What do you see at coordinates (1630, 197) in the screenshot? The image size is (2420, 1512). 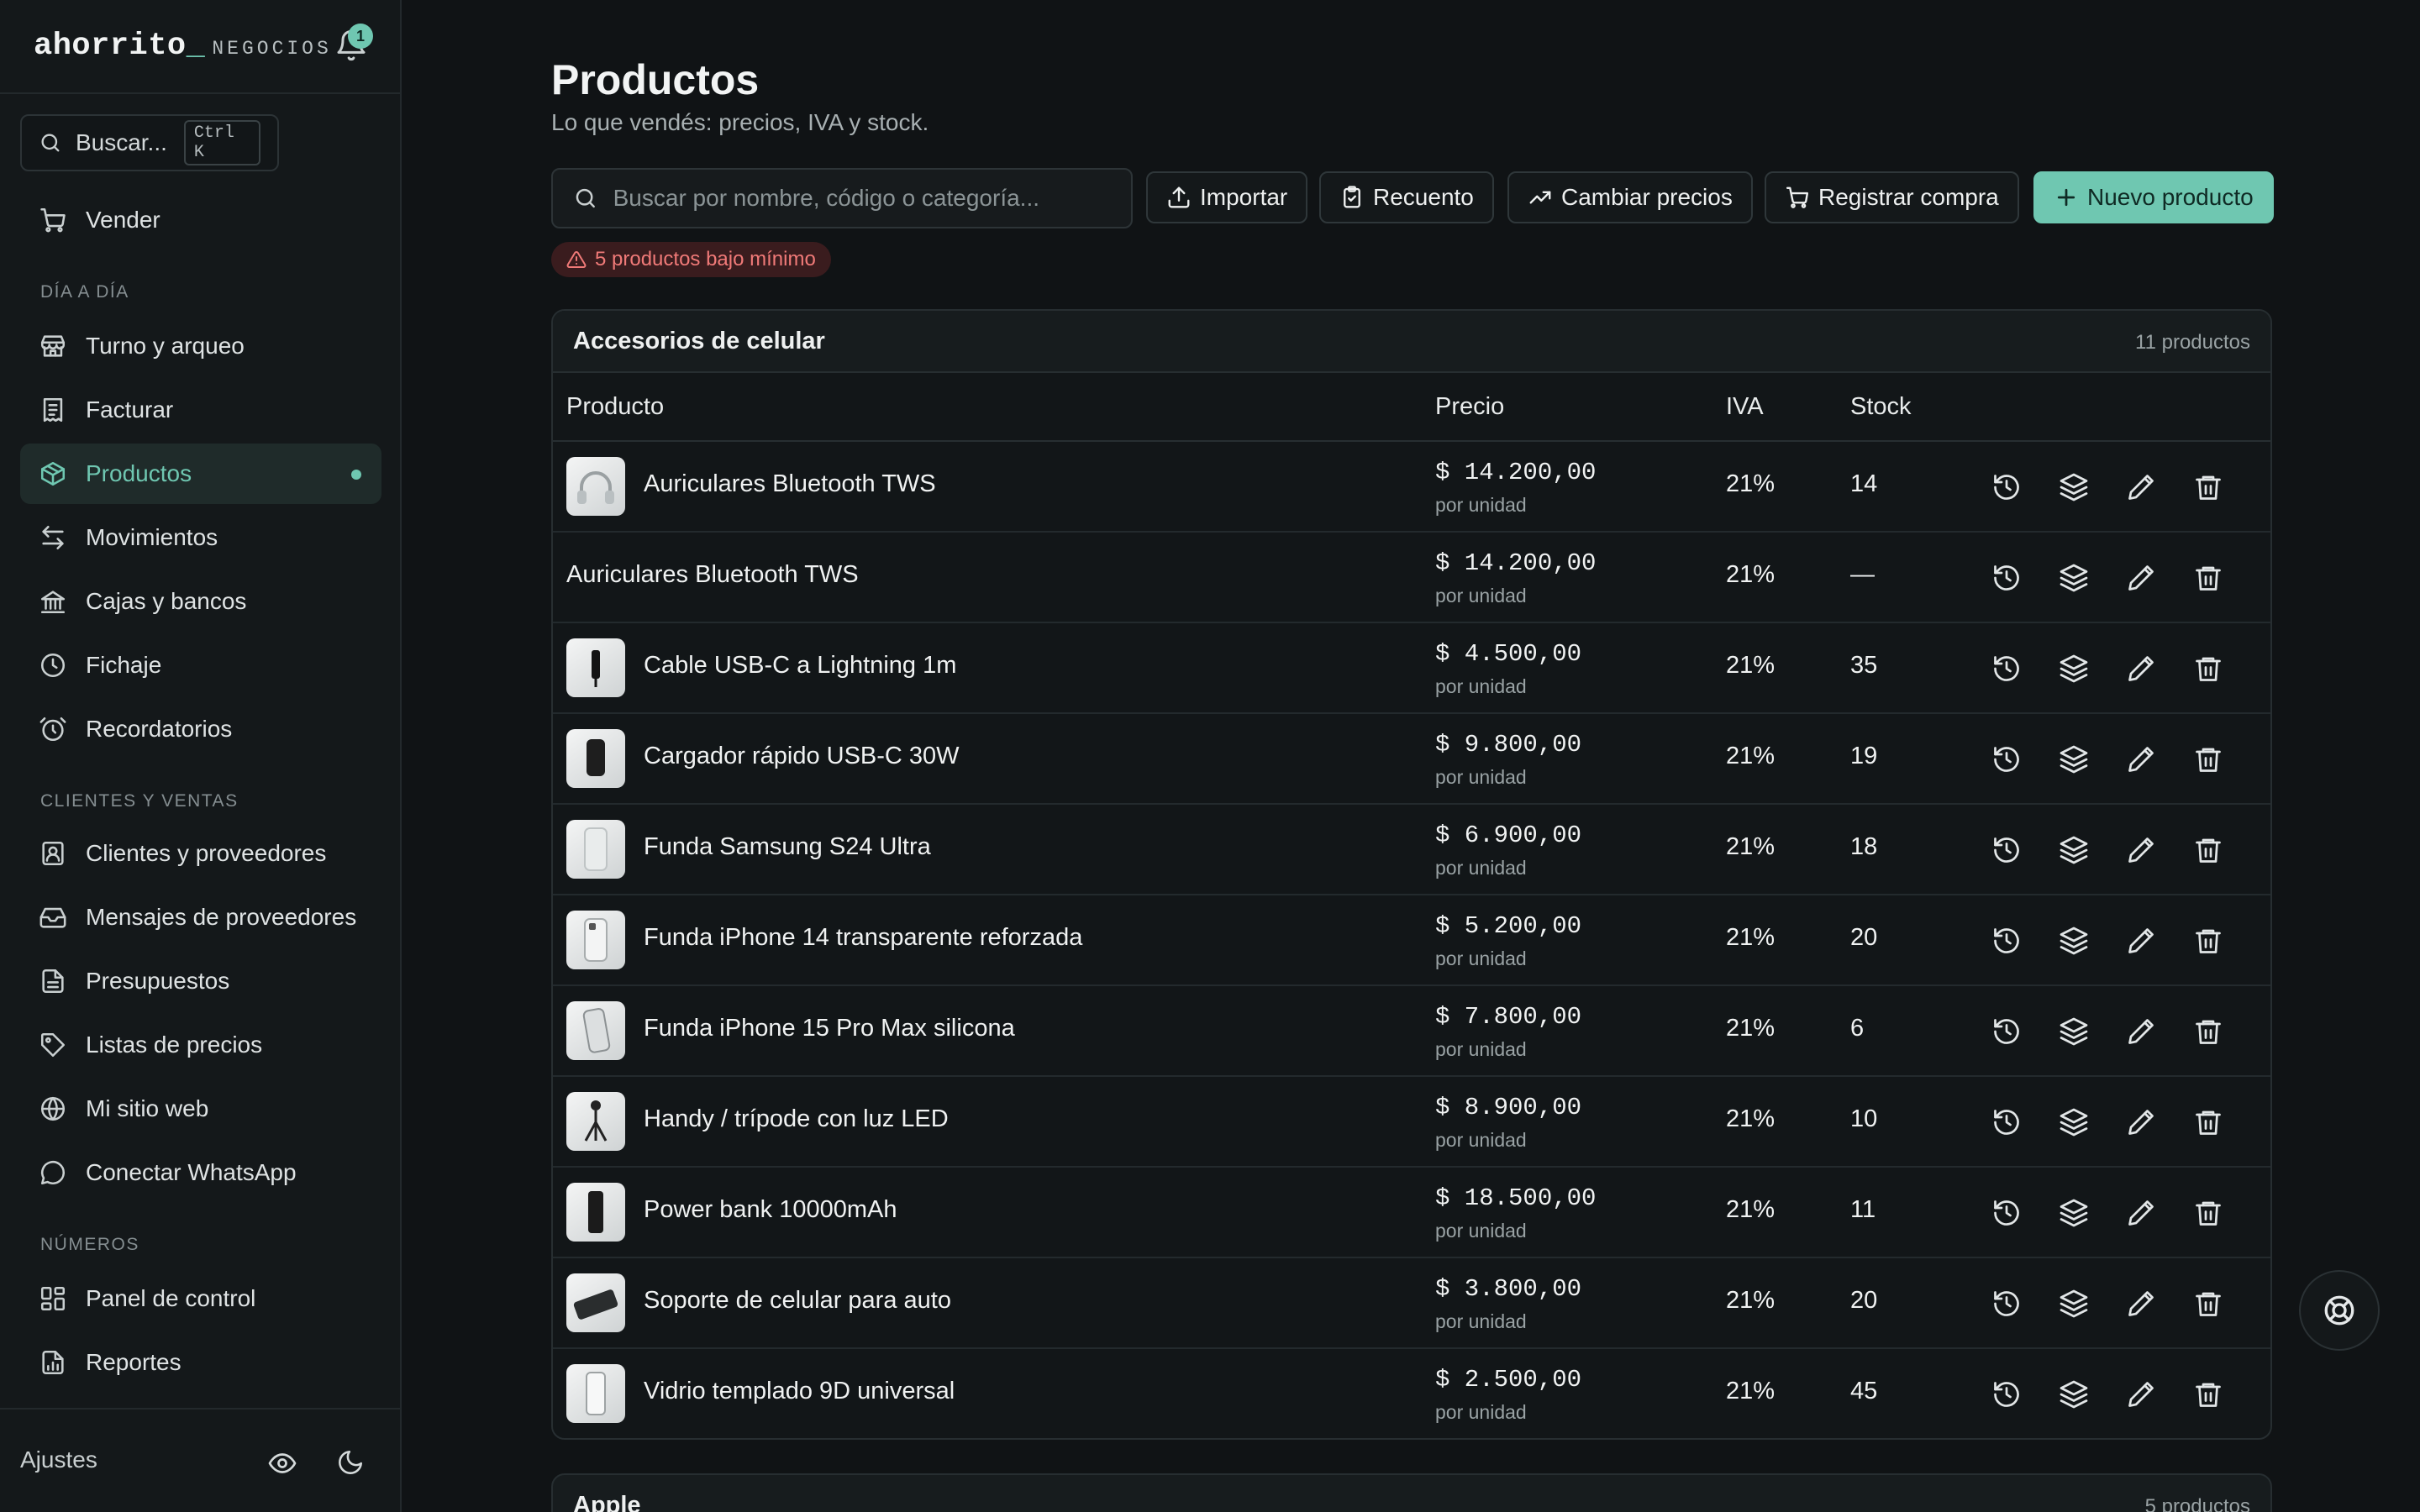 I see `change-prices-button: Cambiar precios` at bounding box center [1630, 197].